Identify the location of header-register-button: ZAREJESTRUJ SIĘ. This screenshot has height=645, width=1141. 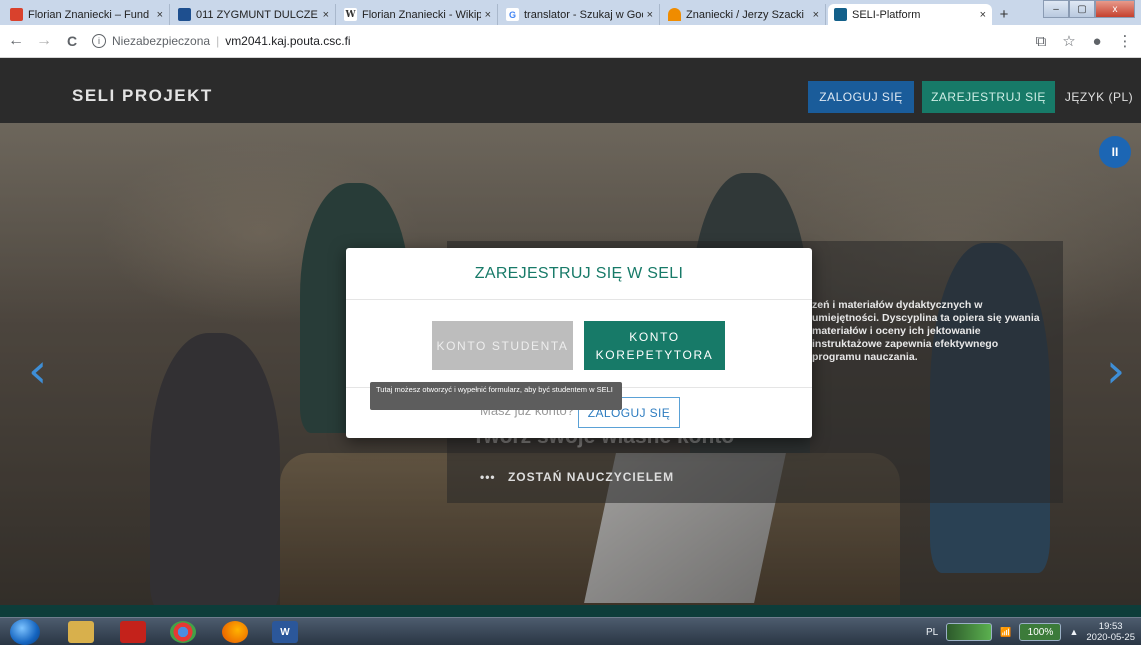
(988, 97).